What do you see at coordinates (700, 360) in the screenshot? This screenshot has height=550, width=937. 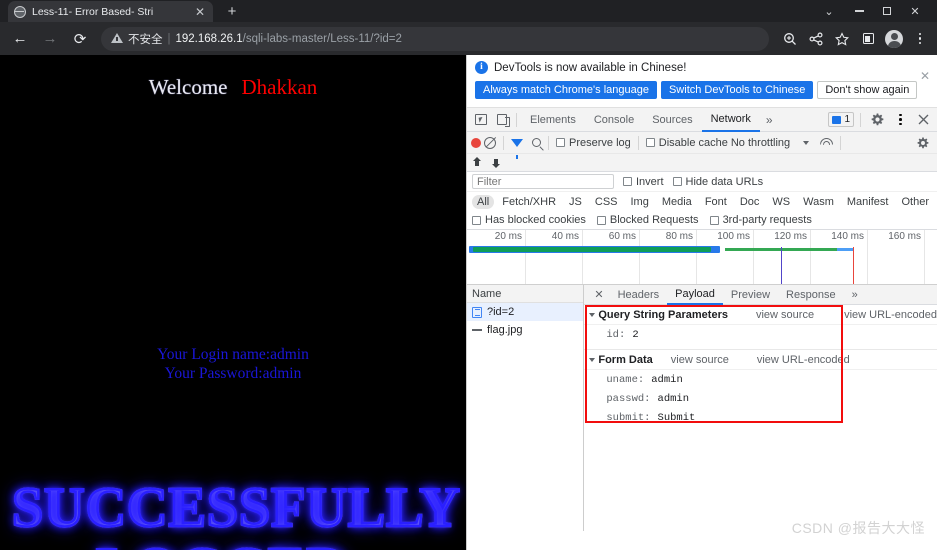 I see `form-view-source-link: view source` at bounding box center [700, 360].